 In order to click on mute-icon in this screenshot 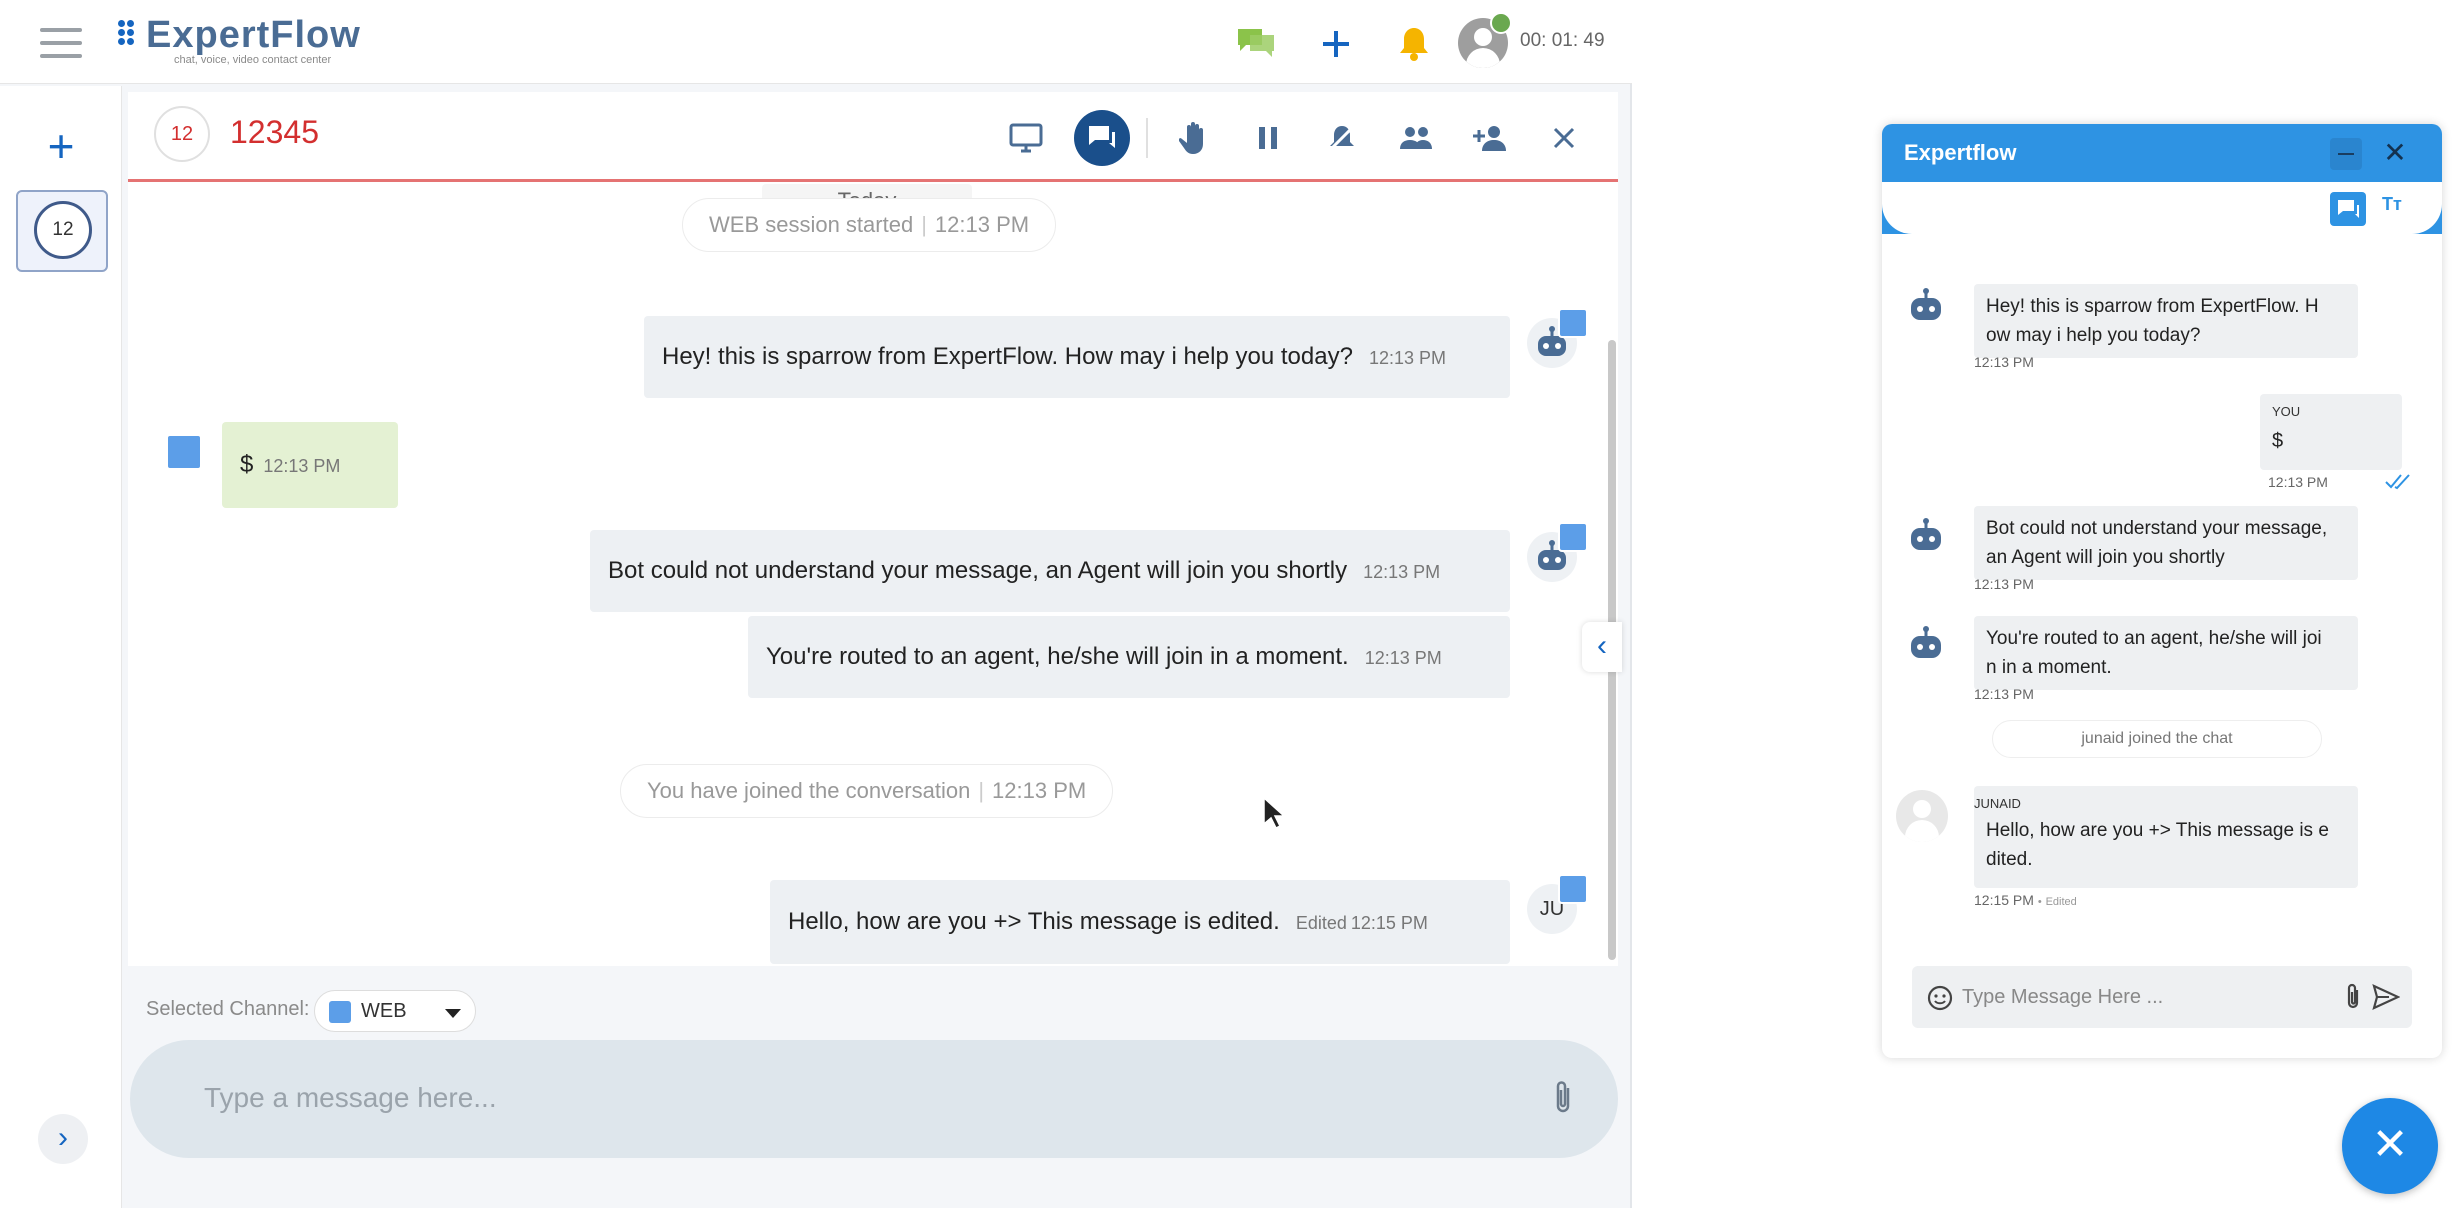, I will do `click(1342, 138)`.